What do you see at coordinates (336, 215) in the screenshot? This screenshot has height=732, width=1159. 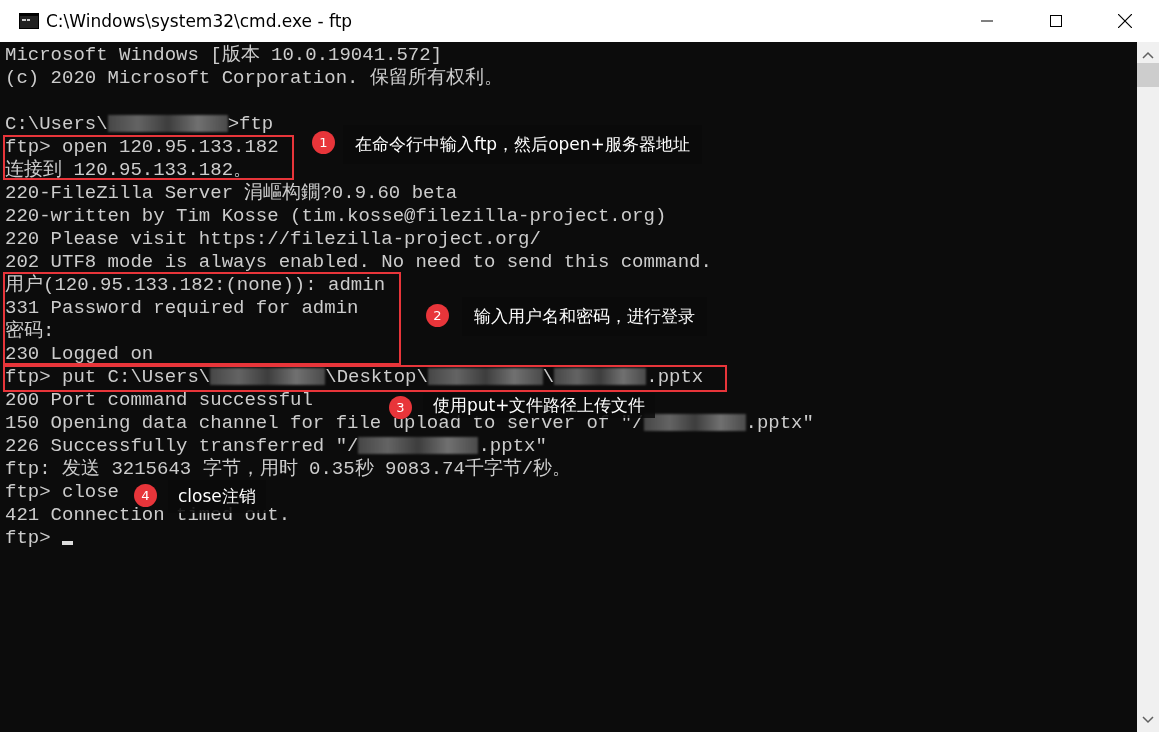 I see `console-text: 220-written by Tim Kosse (tim.kosse@filezilla-project.org)` at bounding box center [336, 215].